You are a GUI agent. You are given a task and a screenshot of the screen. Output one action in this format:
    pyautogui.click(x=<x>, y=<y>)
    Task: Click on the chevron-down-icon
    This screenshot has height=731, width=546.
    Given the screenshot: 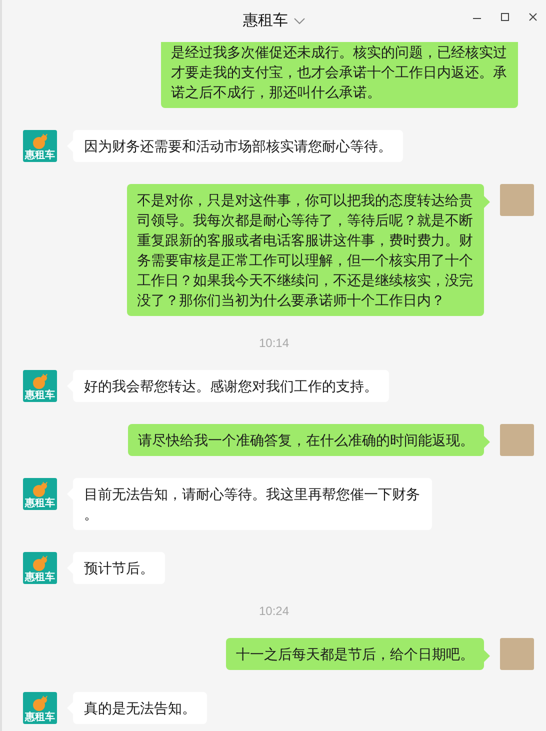 What is the action you would take?
    pyautogui.click(x=299, y=21)
    